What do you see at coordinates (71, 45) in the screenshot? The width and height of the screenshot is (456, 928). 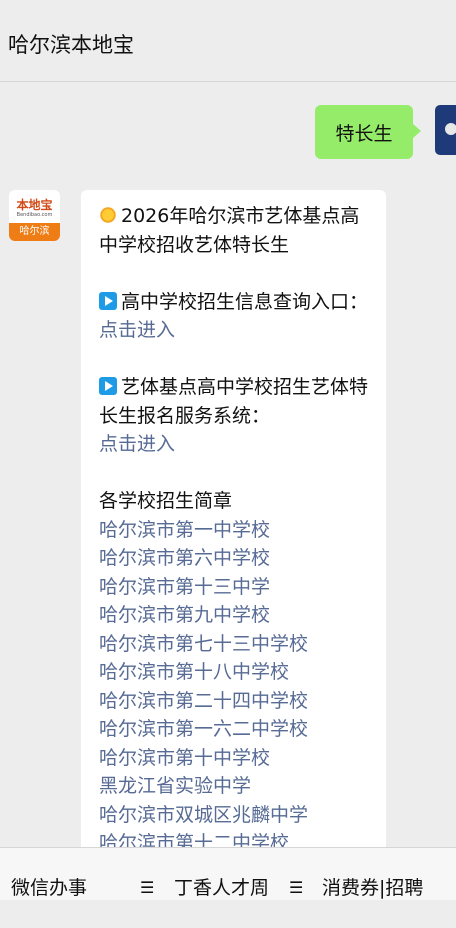 I see `chat-title: 哈尔滨本地宝` at bounding box center [71, 45].